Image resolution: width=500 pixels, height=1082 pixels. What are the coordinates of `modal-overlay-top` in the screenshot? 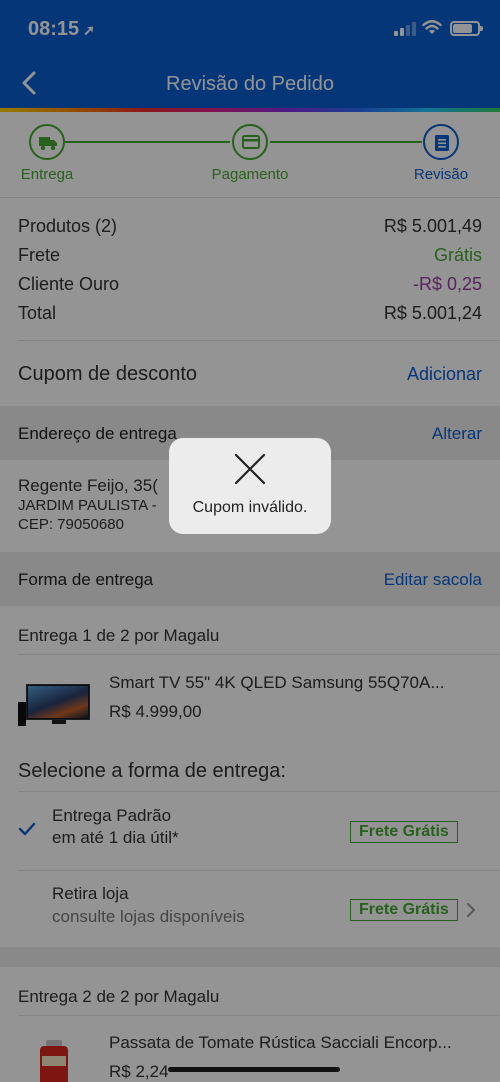 It's located at (250, 56).